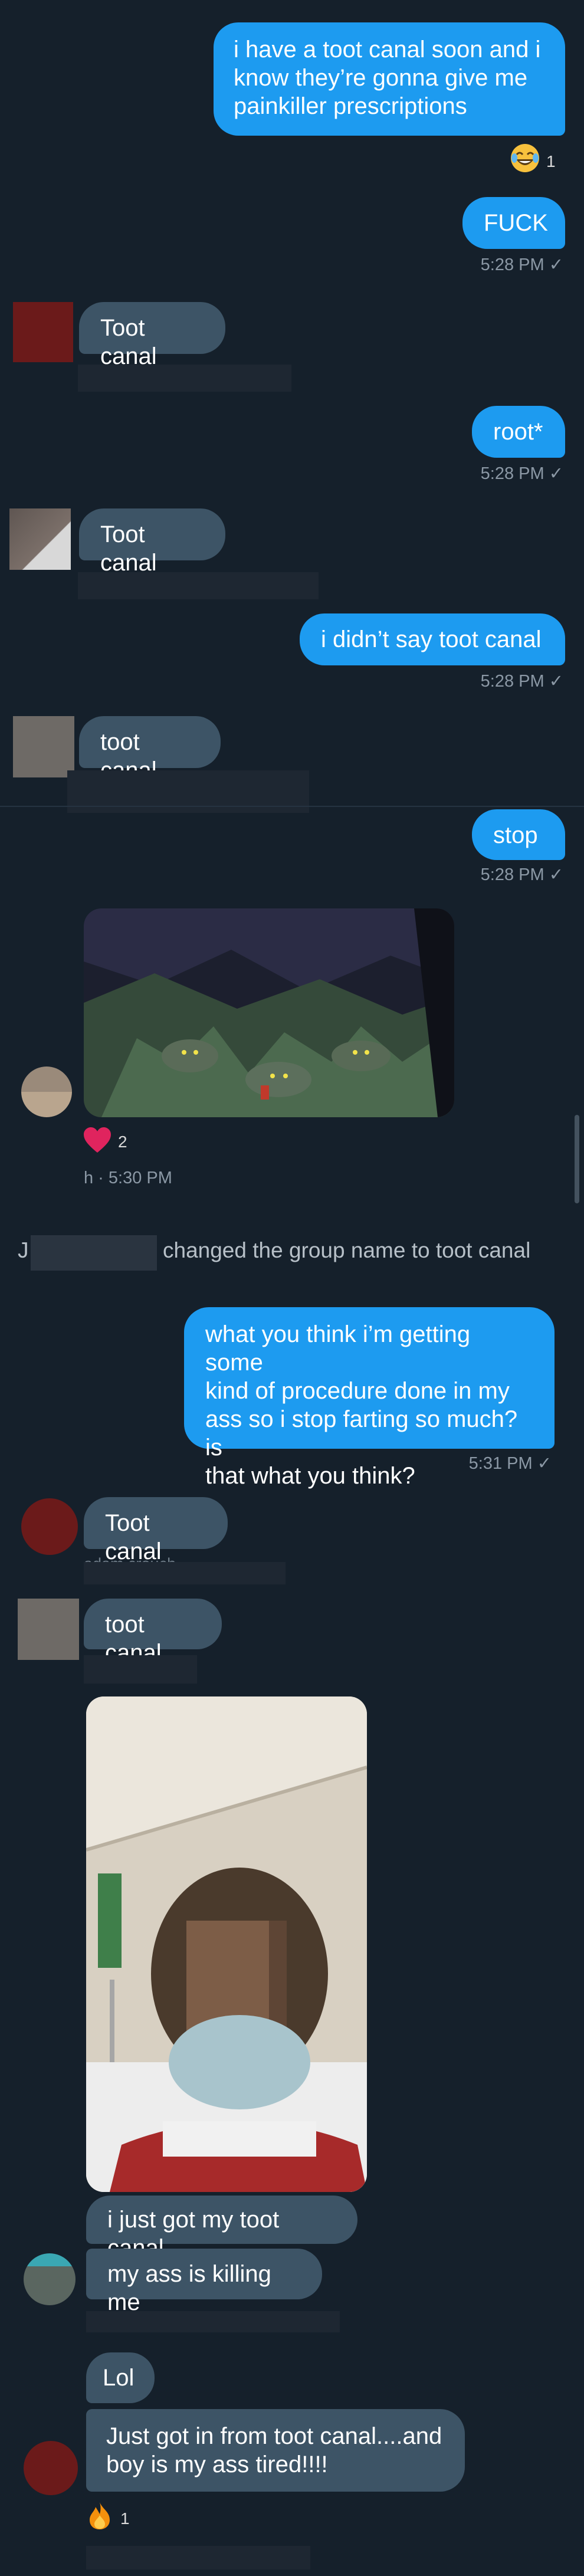 The image size is (584, 2576). I want to click on message-text: my ass is killing me, so click(189, 2288).